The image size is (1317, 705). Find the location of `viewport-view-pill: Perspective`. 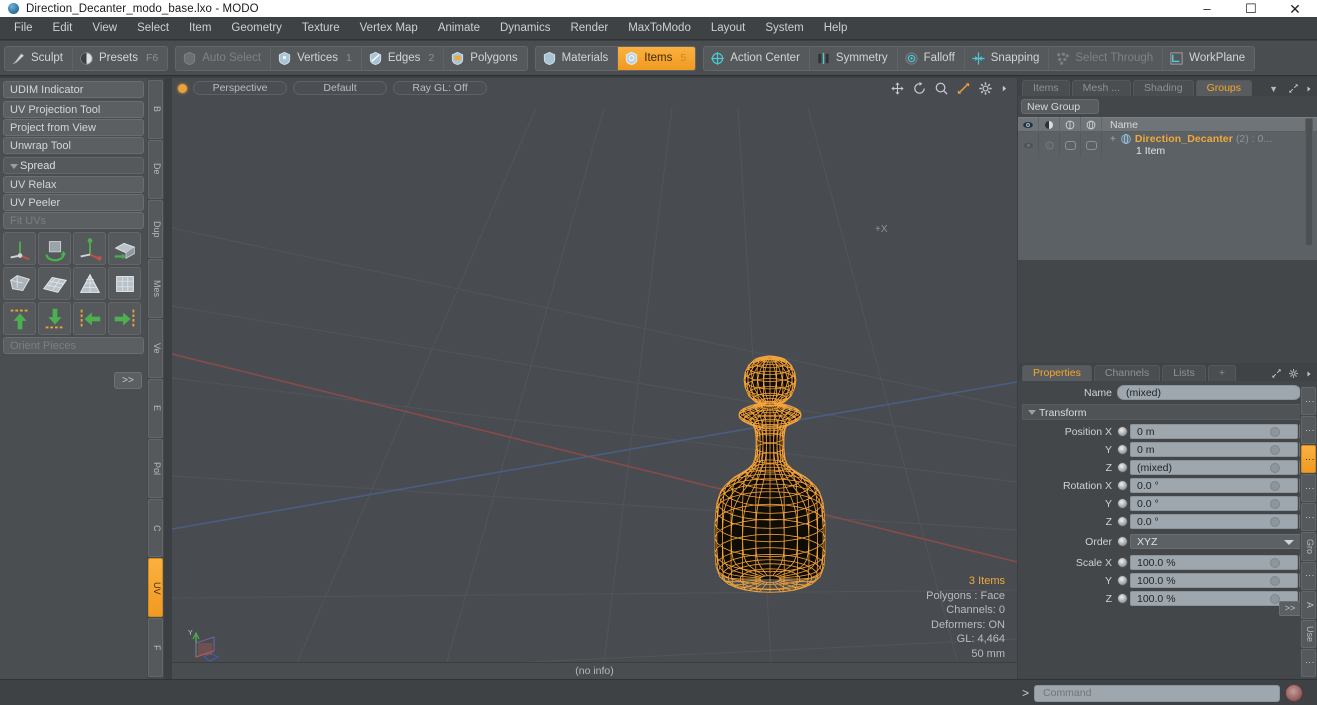

viewport-view-pill: Perspective is located at coordinates (240, 88).